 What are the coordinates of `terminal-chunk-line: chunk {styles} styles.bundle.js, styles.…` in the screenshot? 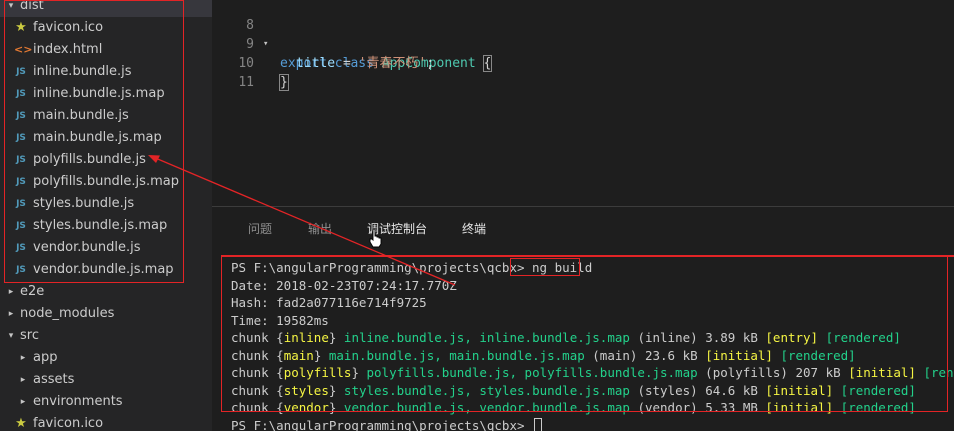 It's located at (573, 390).